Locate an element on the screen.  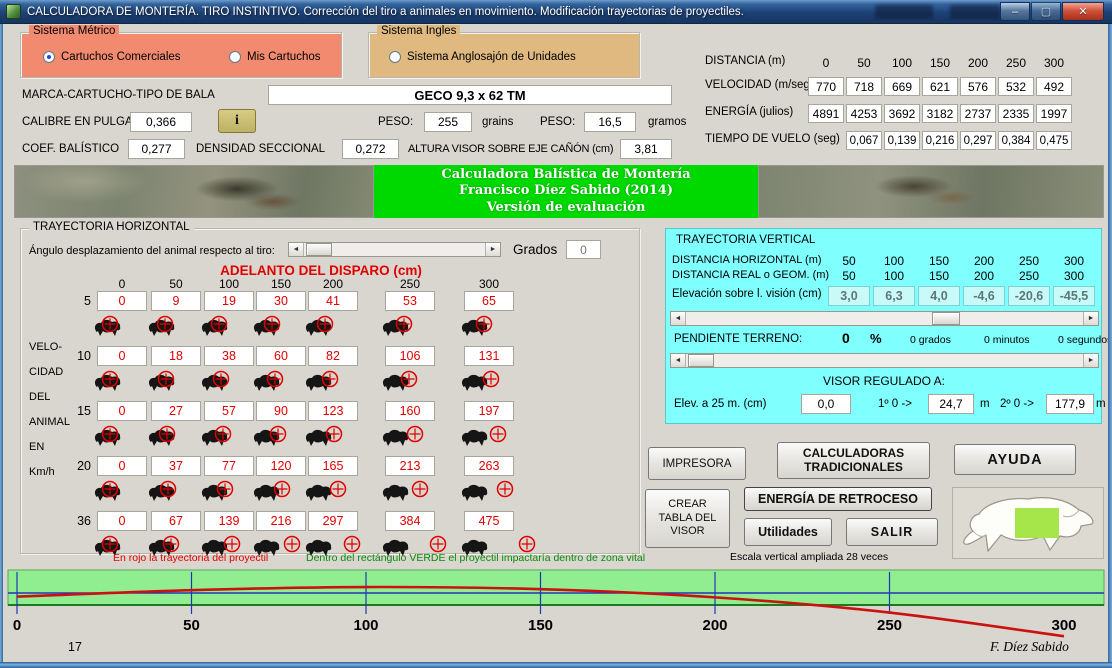
adelanto-value: 37 is located at coordinates (176, 466).